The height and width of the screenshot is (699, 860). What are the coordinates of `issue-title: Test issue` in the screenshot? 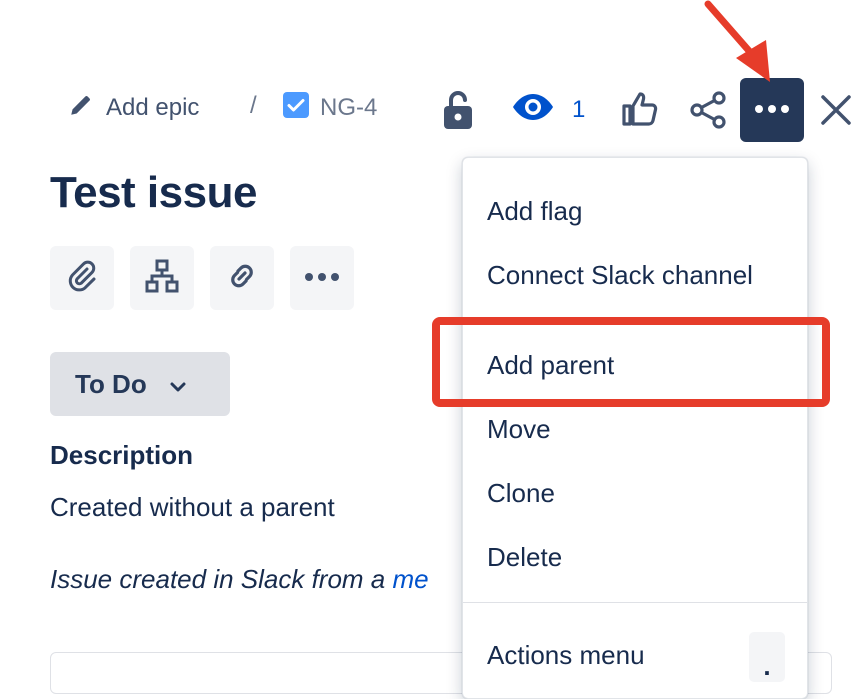 It's located at (153, 193).